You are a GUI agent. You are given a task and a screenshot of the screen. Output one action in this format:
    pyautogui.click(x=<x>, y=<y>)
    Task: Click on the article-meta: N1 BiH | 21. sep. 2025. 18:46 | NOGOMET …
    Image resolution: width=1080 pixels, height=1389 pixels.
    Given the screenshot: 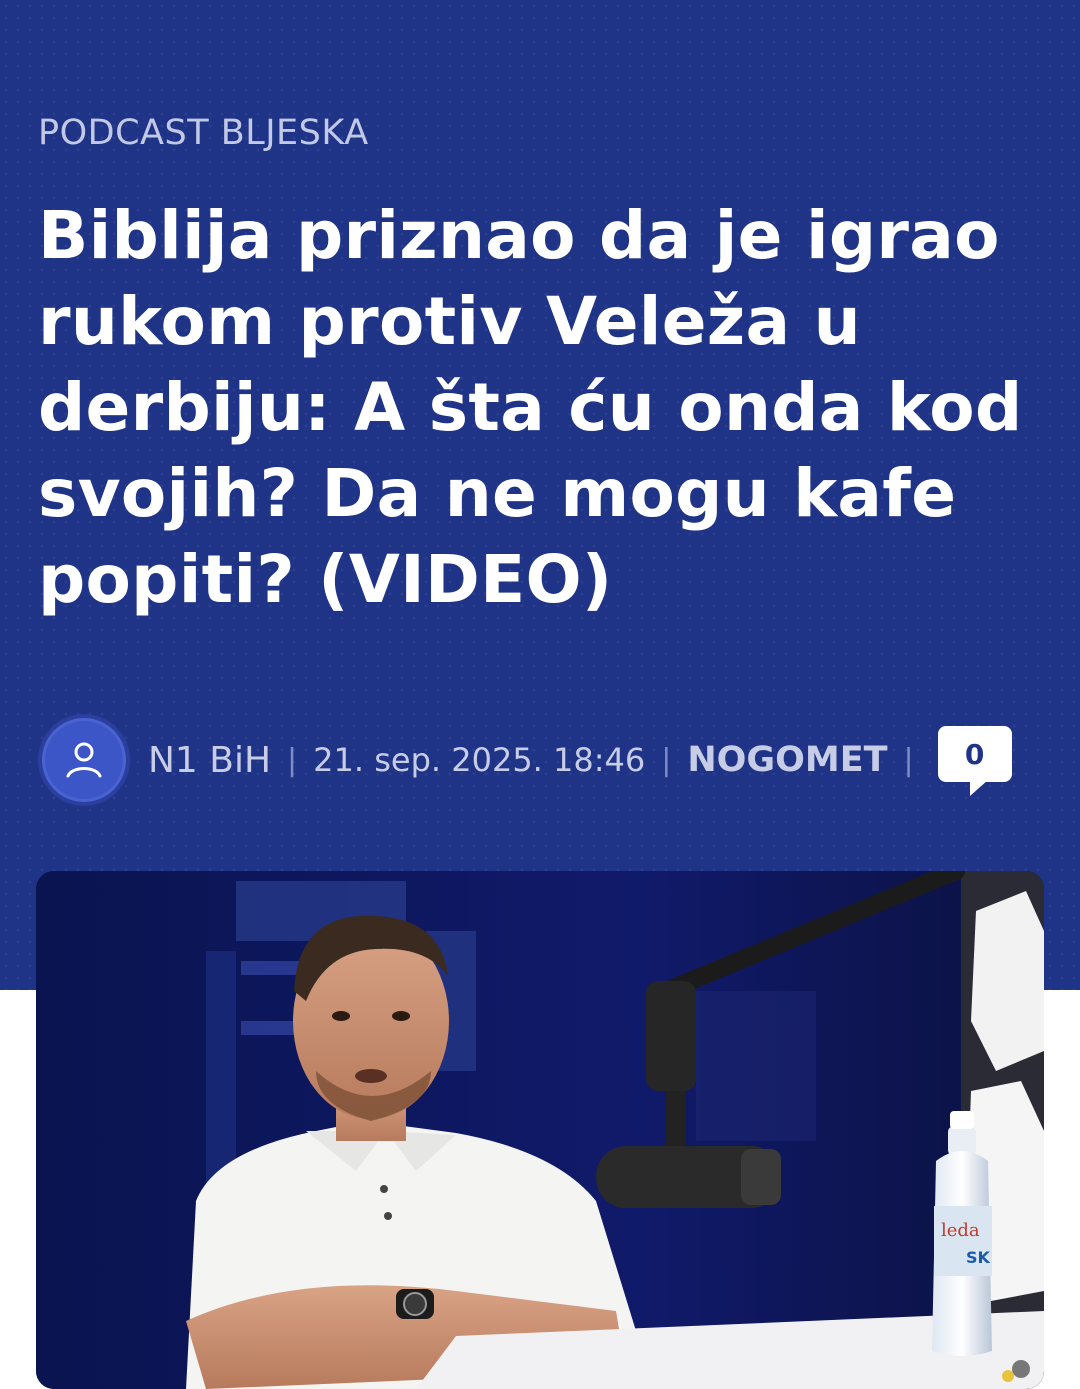 What is the action you would take?
    pyautogui.click(x=525, y=760)
    